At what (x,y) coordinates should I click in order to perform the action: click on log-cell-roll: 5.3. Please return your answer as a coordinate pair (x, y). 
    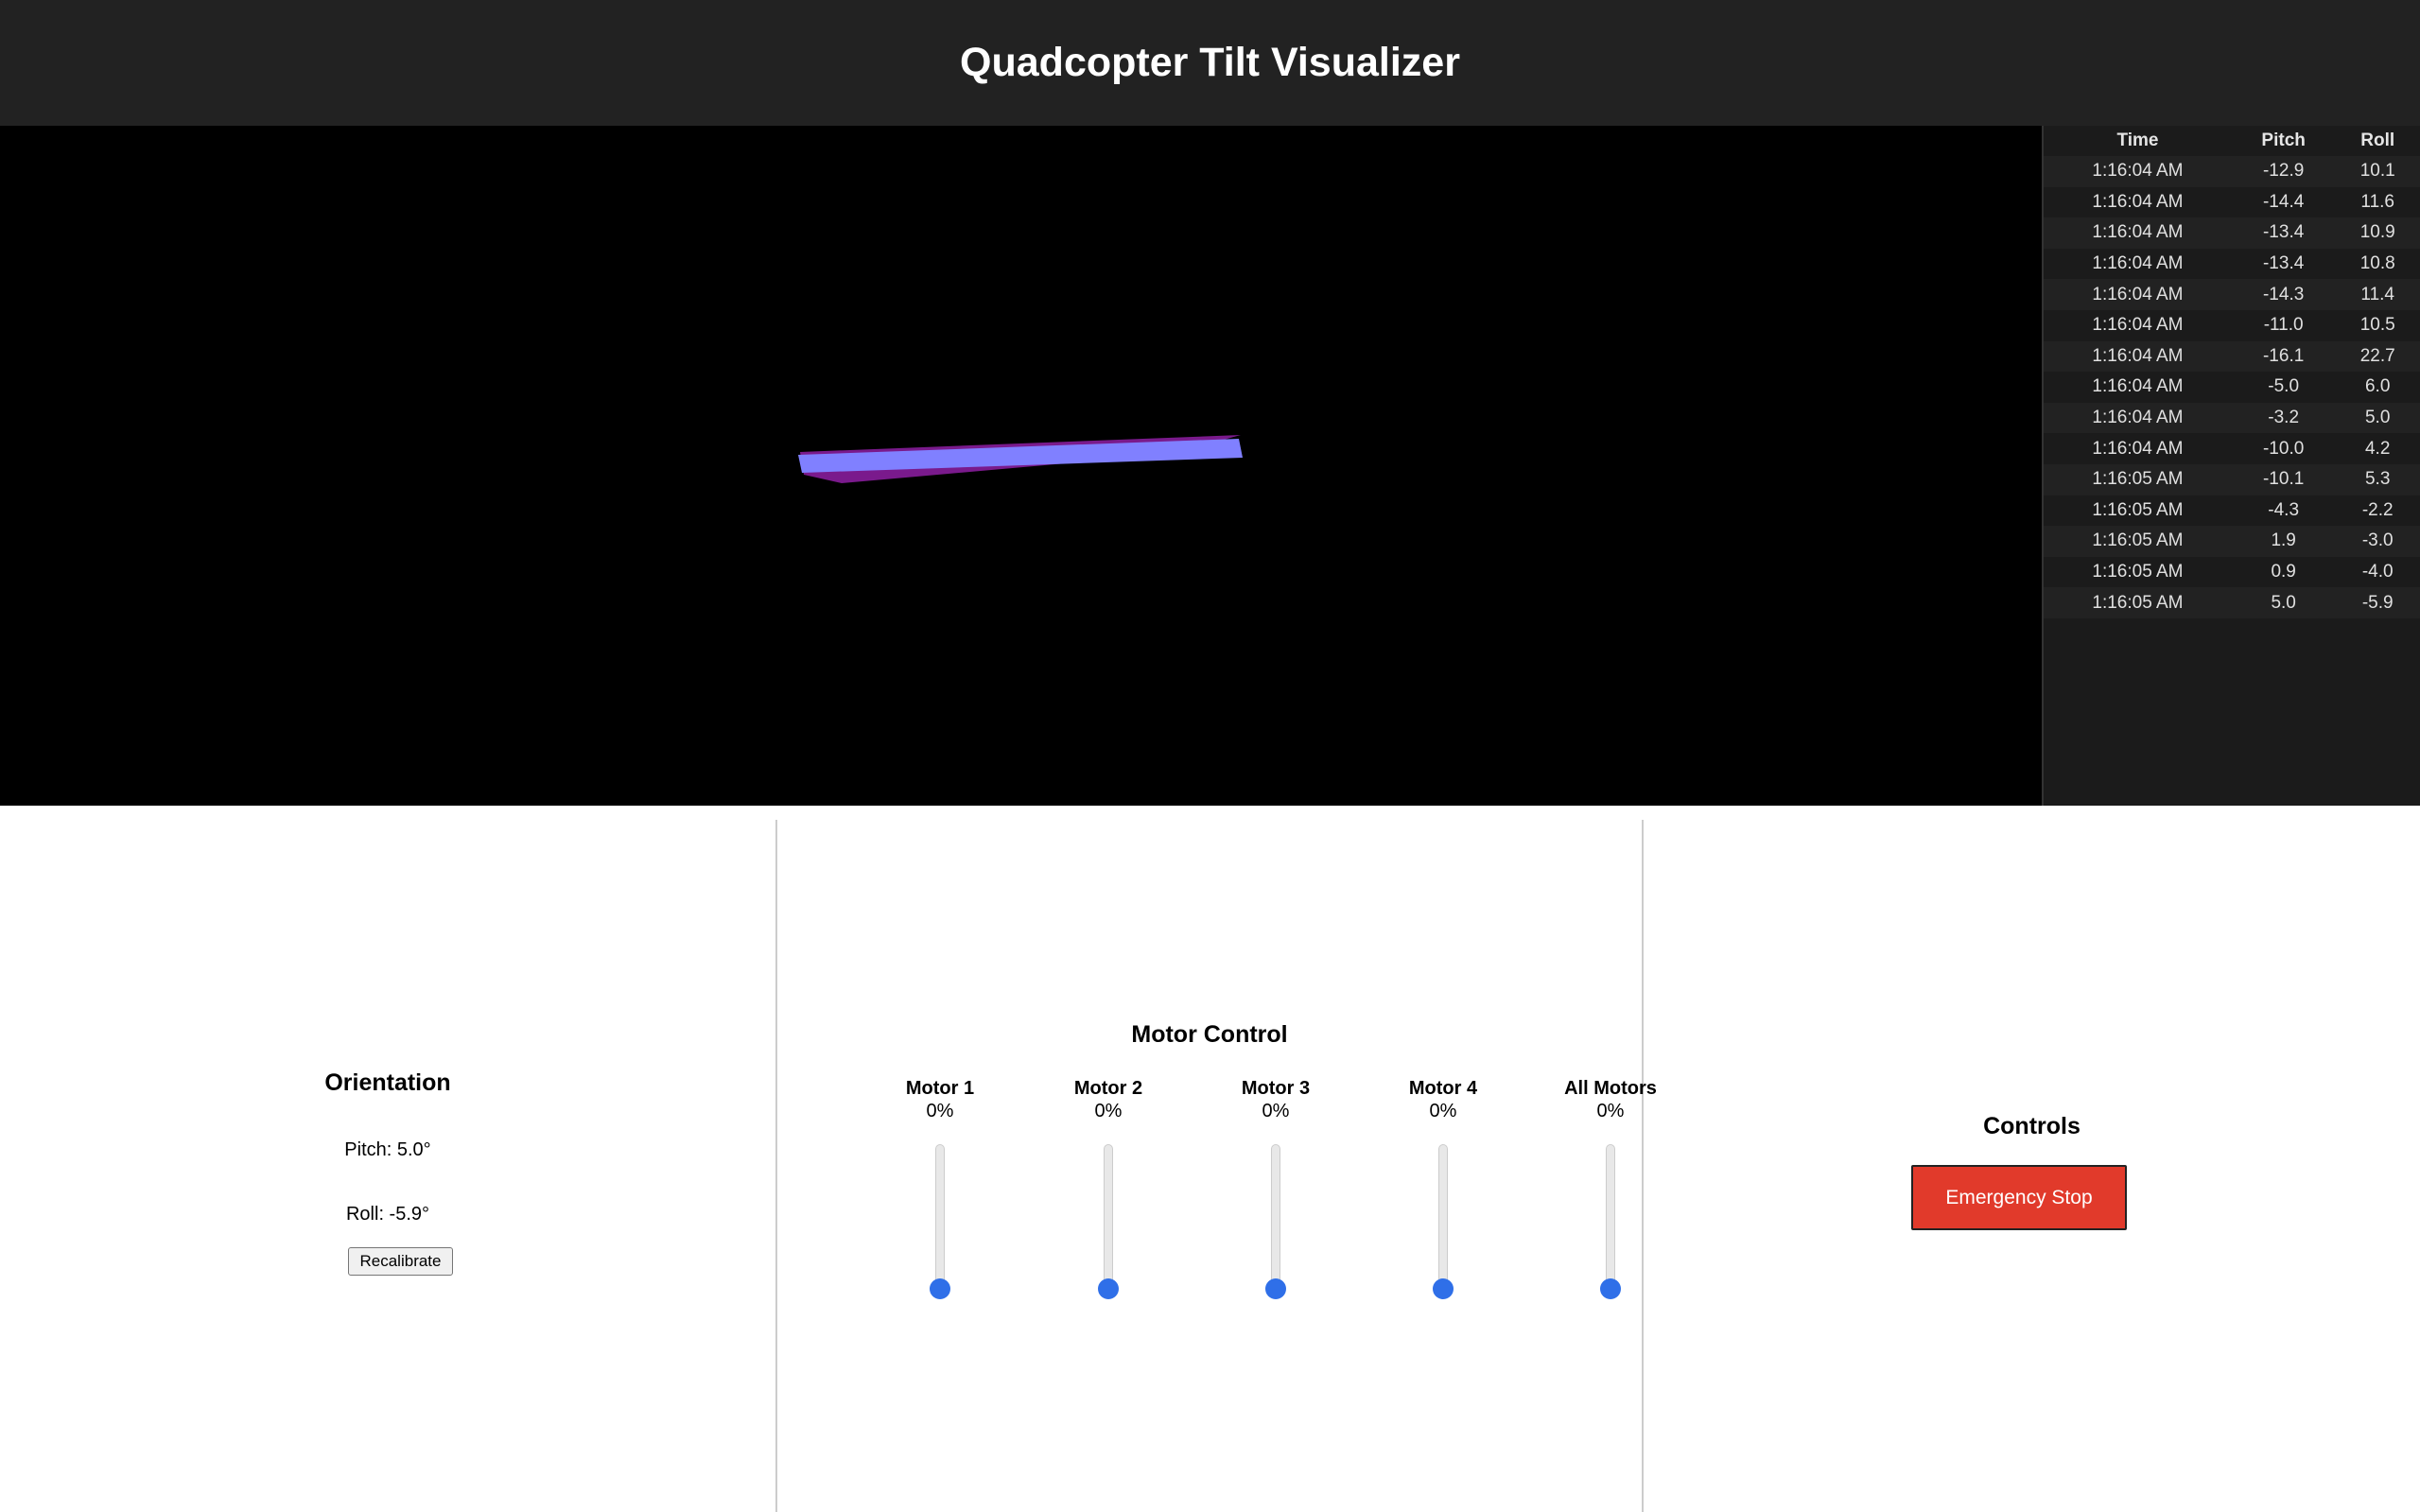
    Looking at the image, I should click on (2377, 479).